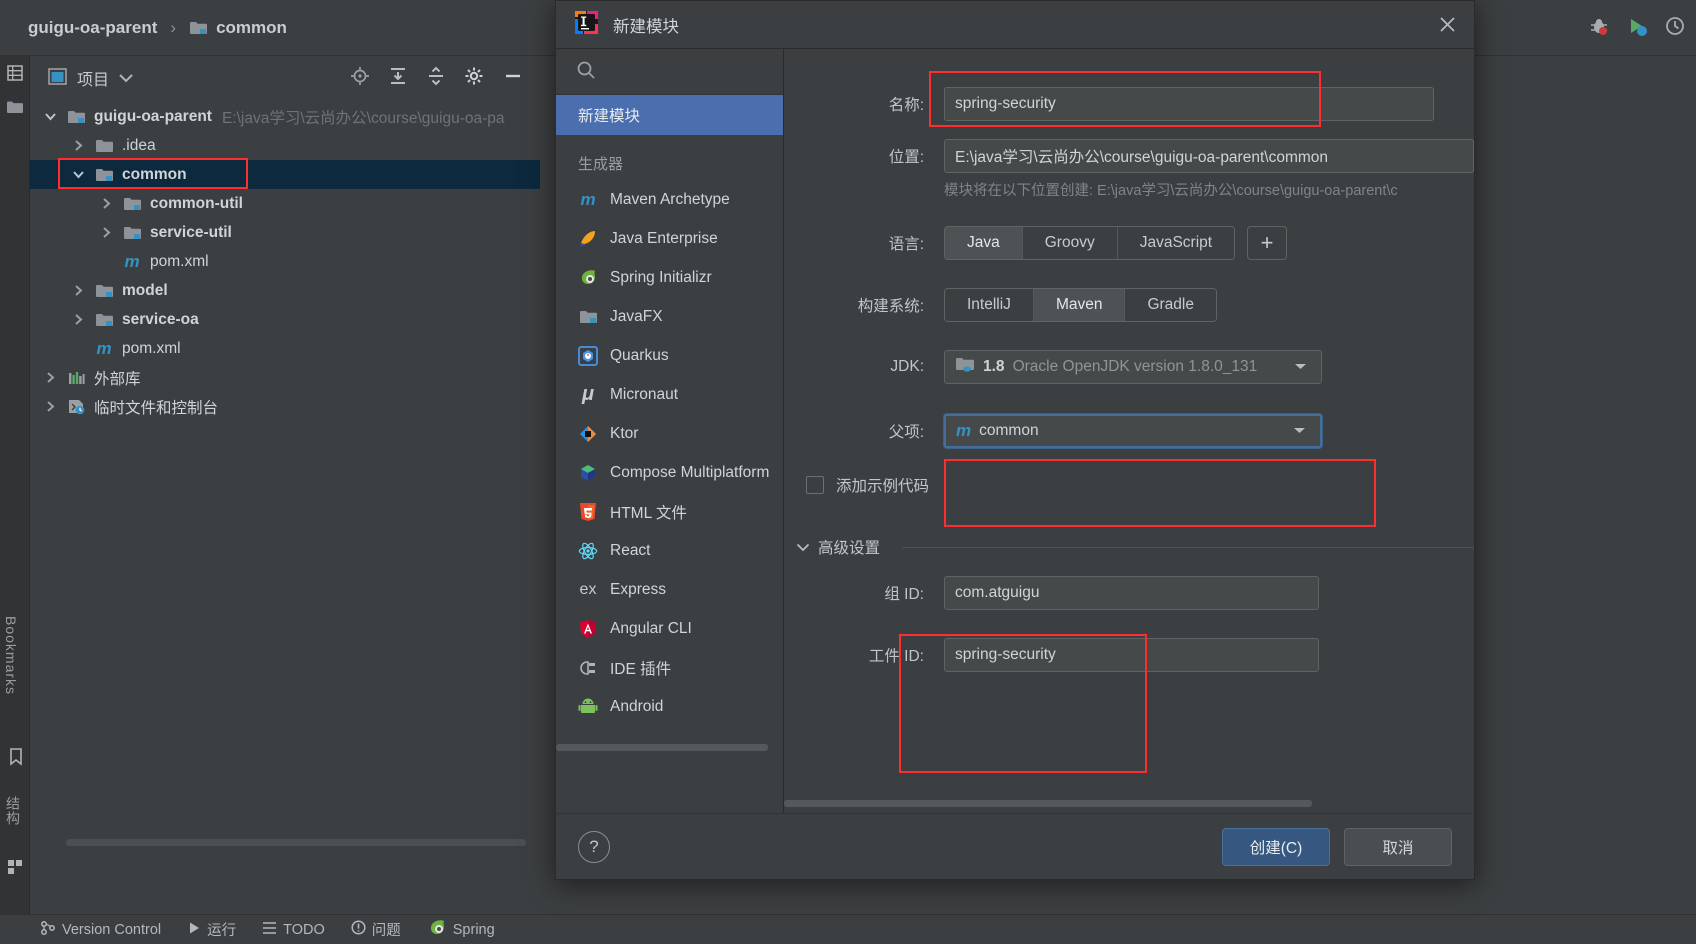 This screenshot has width=1696, height=944. What do you see at coordinates (989, 305) in the screenshot?
I see `build-system-option-intellij: IntelliJ` at bounding box center [989, 305].